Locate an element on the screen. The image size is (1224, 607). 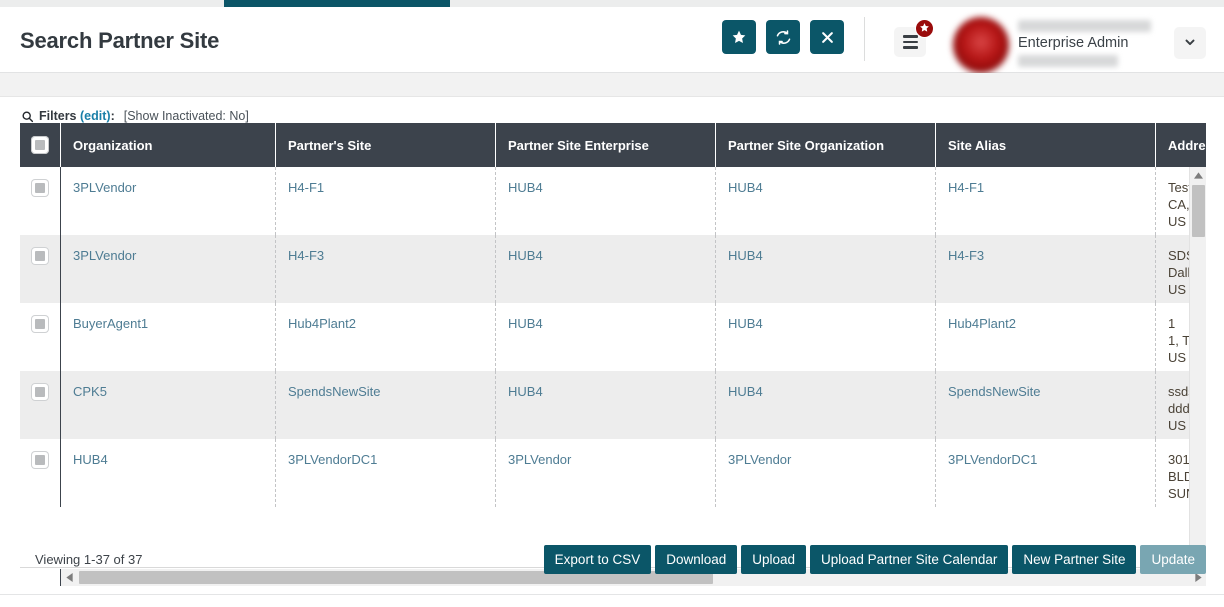
partners-site-link: SpendsNewSite is located at coordinates (334, 391).